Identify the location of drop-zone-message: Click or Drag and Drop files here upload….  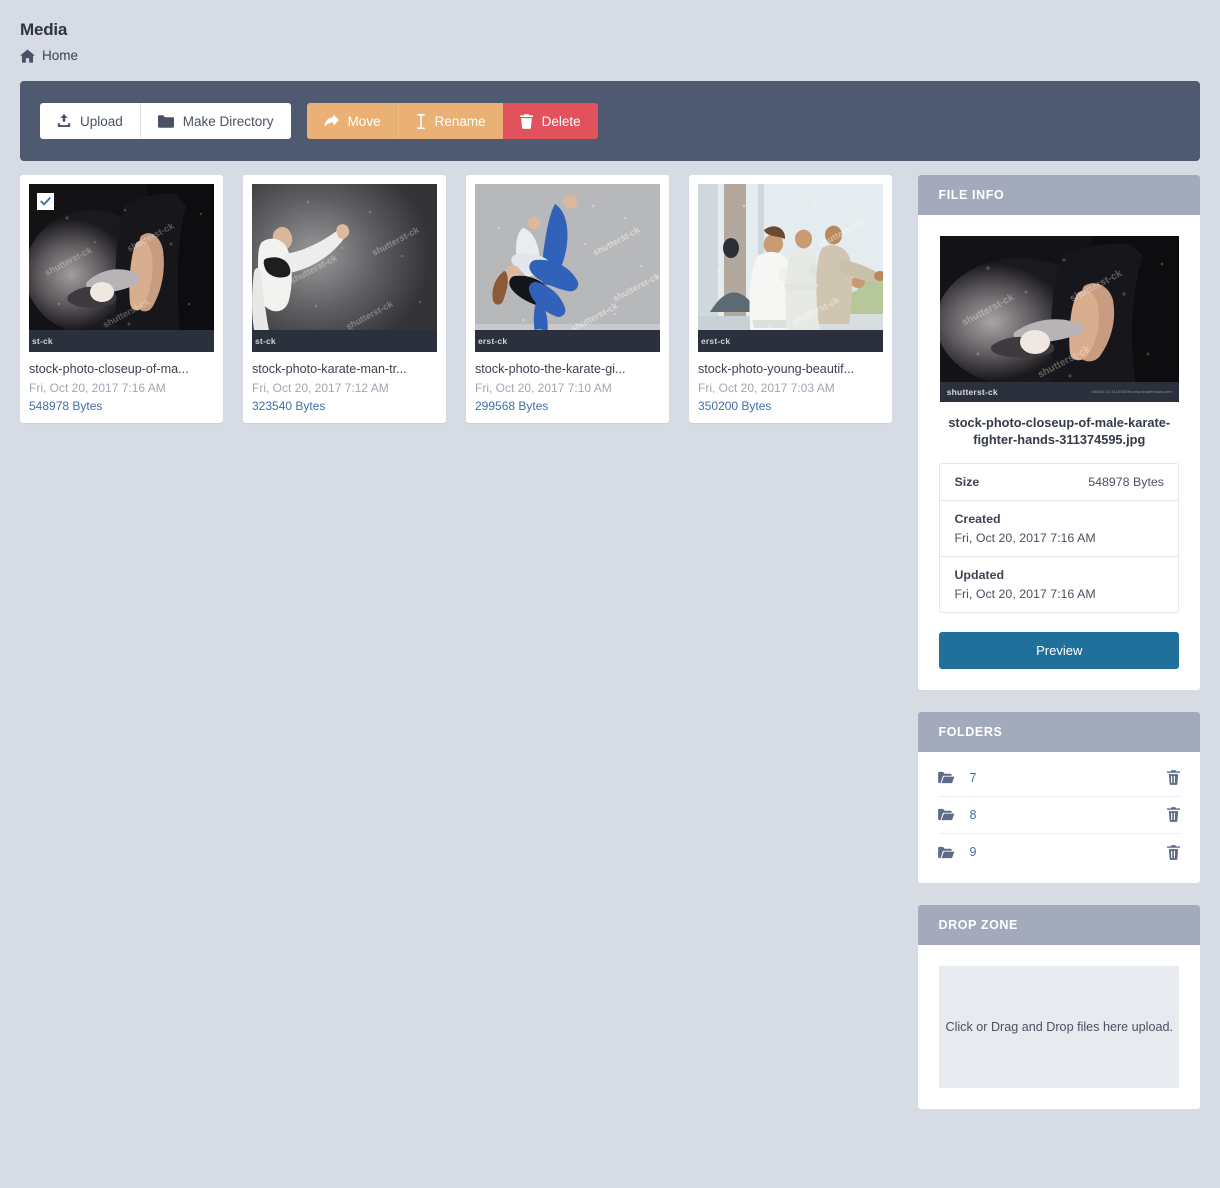
(1059, 1026).